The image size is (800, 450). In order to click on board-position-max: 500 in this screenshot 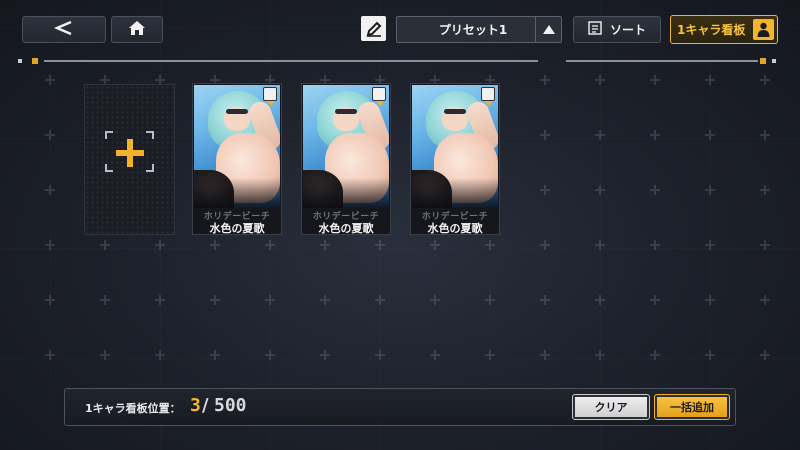, I will do `click(230, 405)`.